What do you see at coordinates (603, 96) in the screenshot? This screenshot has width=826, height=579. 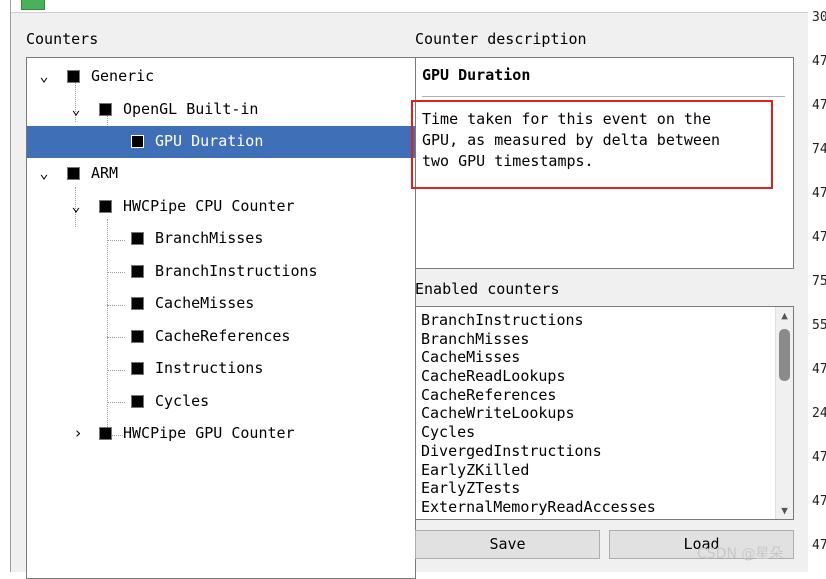 I see `description-divider` at bounding box center [603, 96].